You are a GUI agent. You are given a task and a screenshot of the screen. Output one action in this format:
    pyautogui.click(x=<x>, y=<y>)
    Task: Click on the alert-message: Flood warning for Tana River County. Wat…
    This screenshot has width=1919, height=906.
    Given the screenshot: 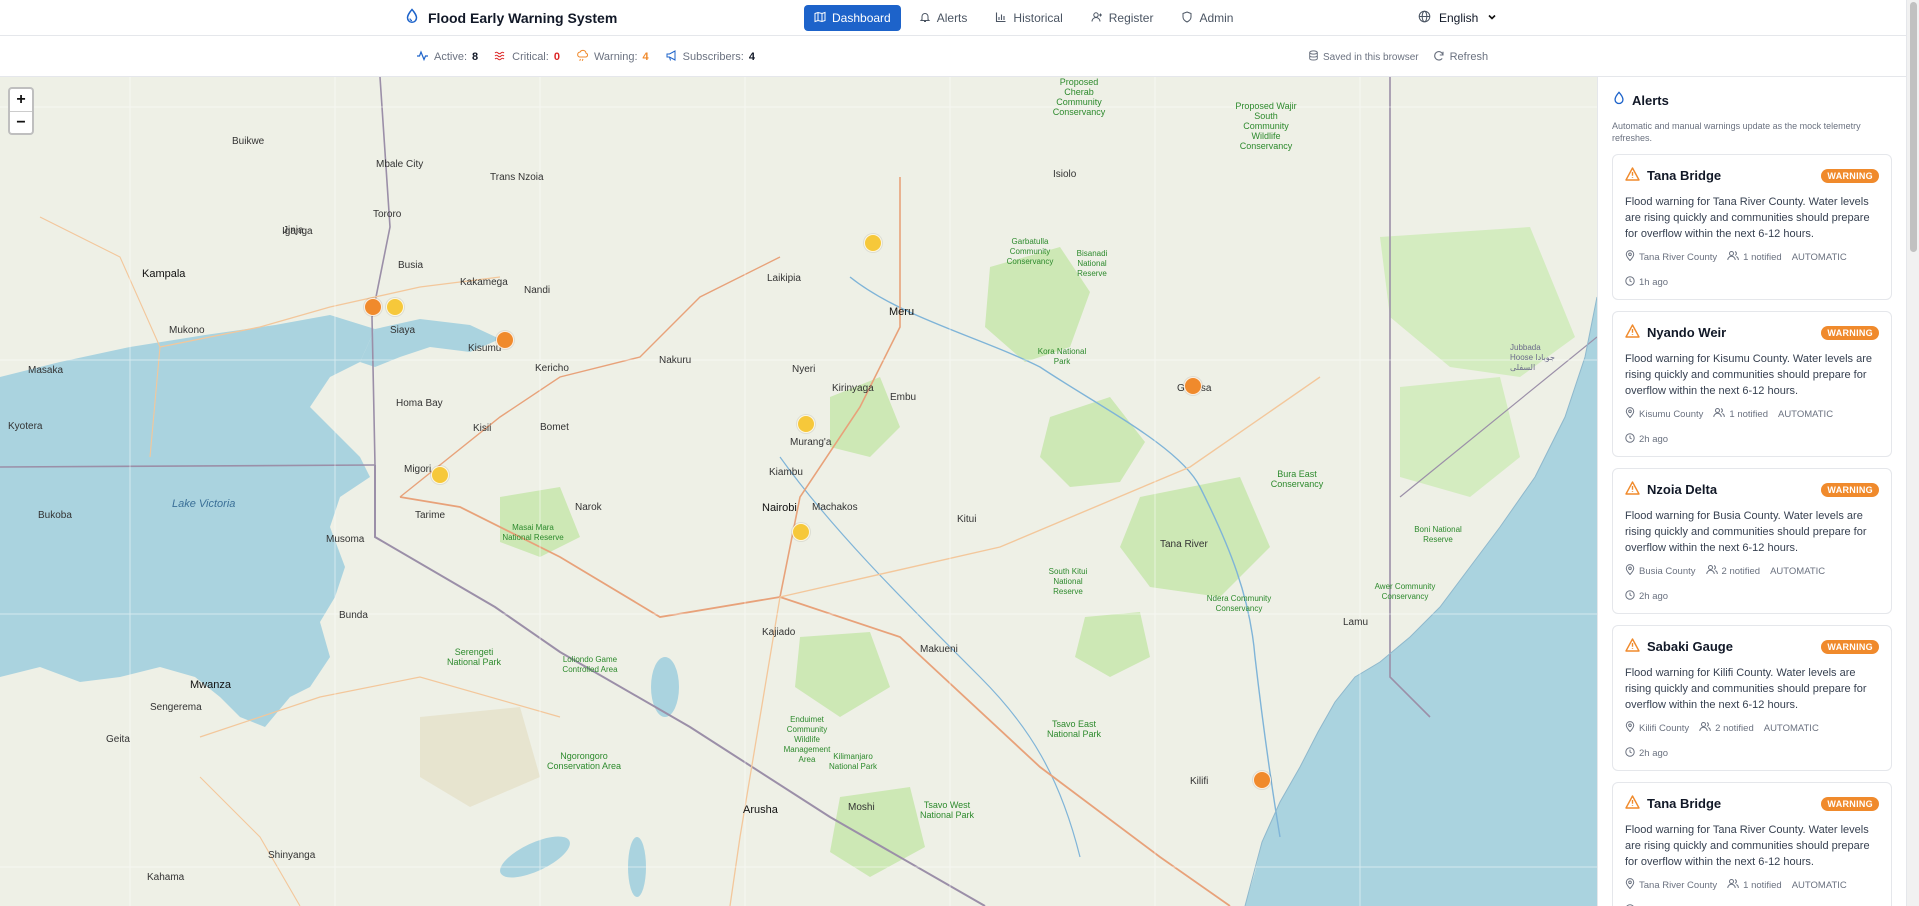 What is the action you would take?
    pyautogui.click(x=1747, y=846)
    